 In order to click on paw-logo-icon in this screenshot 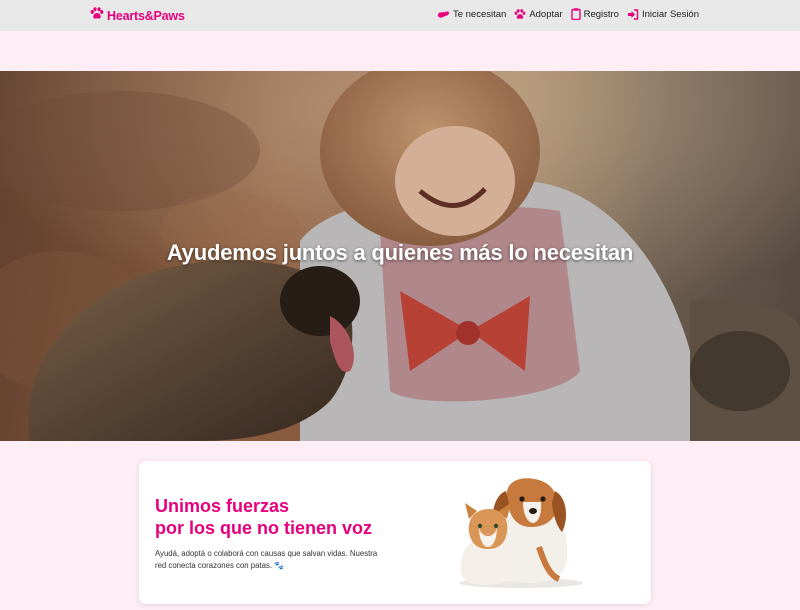, I will do `click(97, 16)`.